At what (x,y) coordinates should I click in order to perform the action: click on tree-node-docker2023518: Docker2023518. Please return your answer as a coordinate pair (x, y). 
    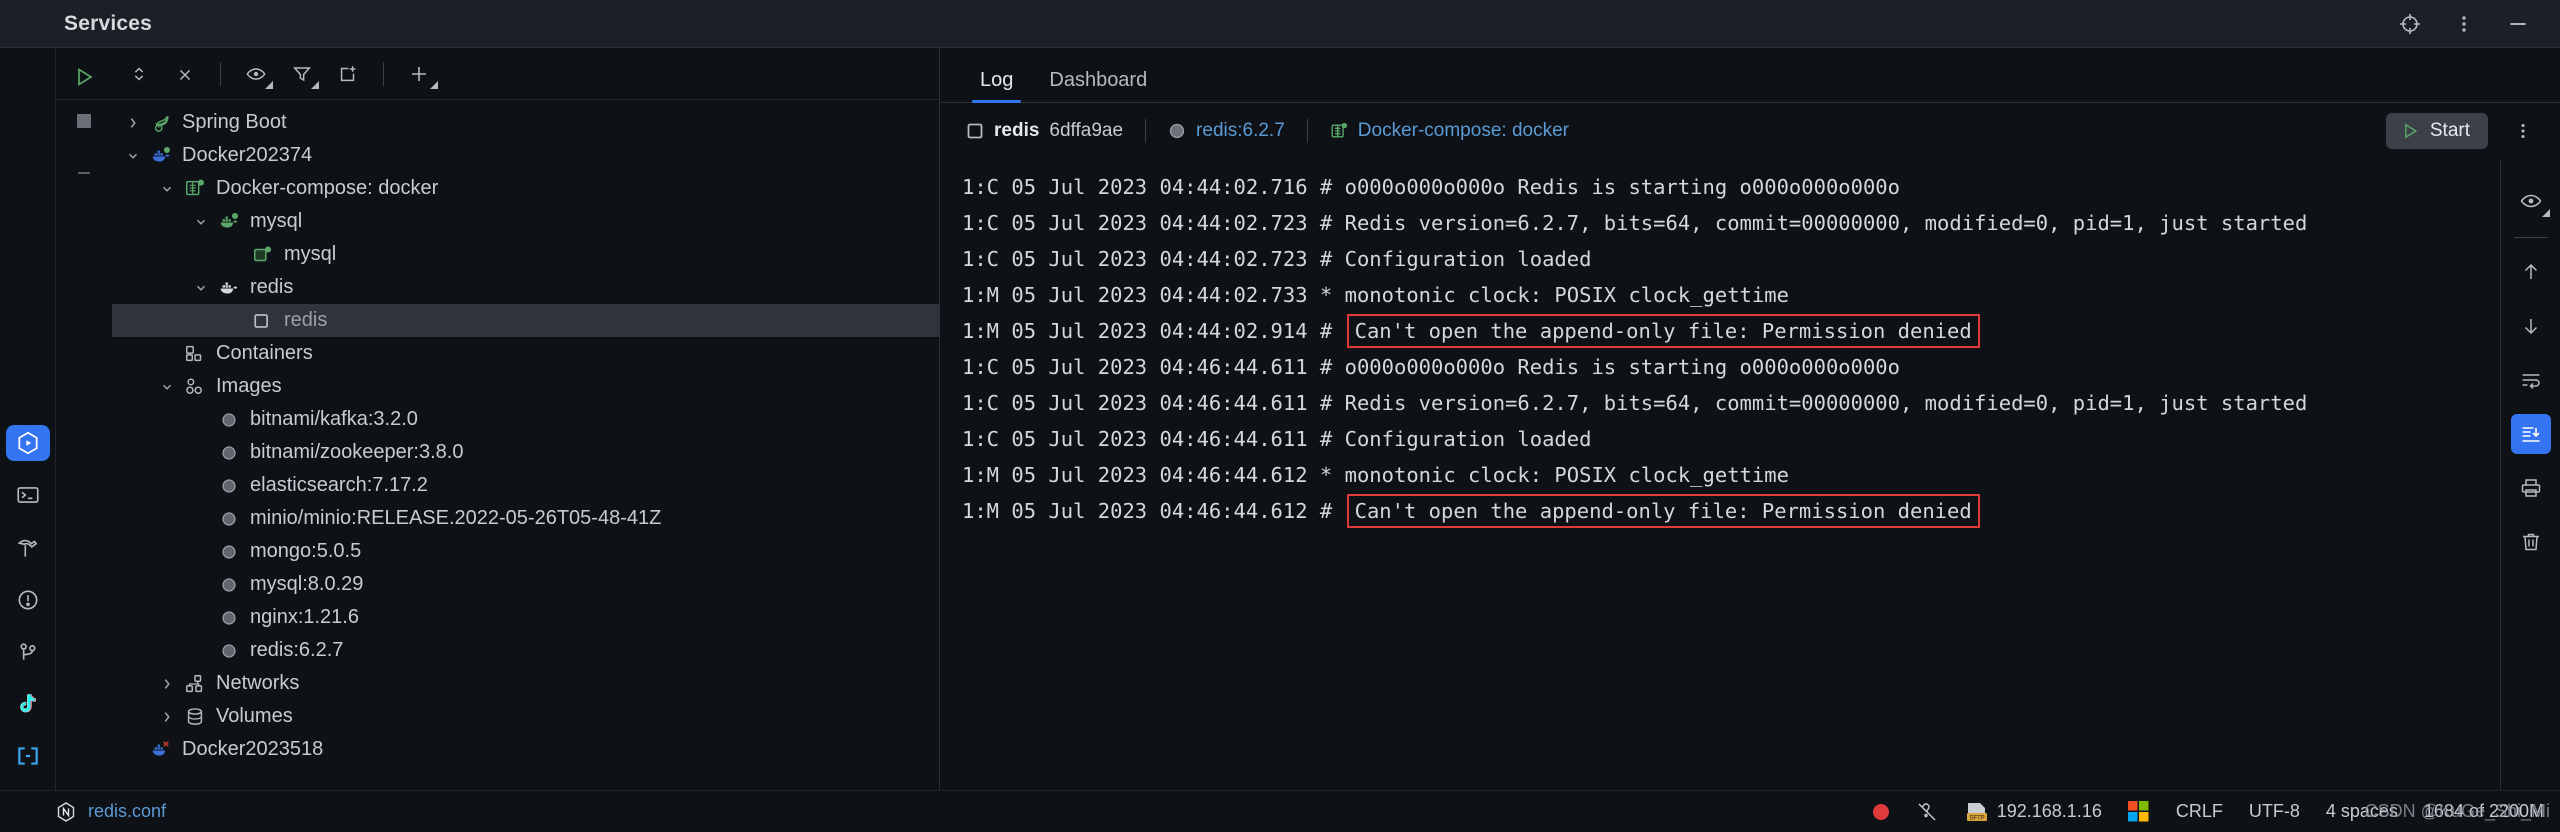
    Looking at the image, I should click on (525, 749).